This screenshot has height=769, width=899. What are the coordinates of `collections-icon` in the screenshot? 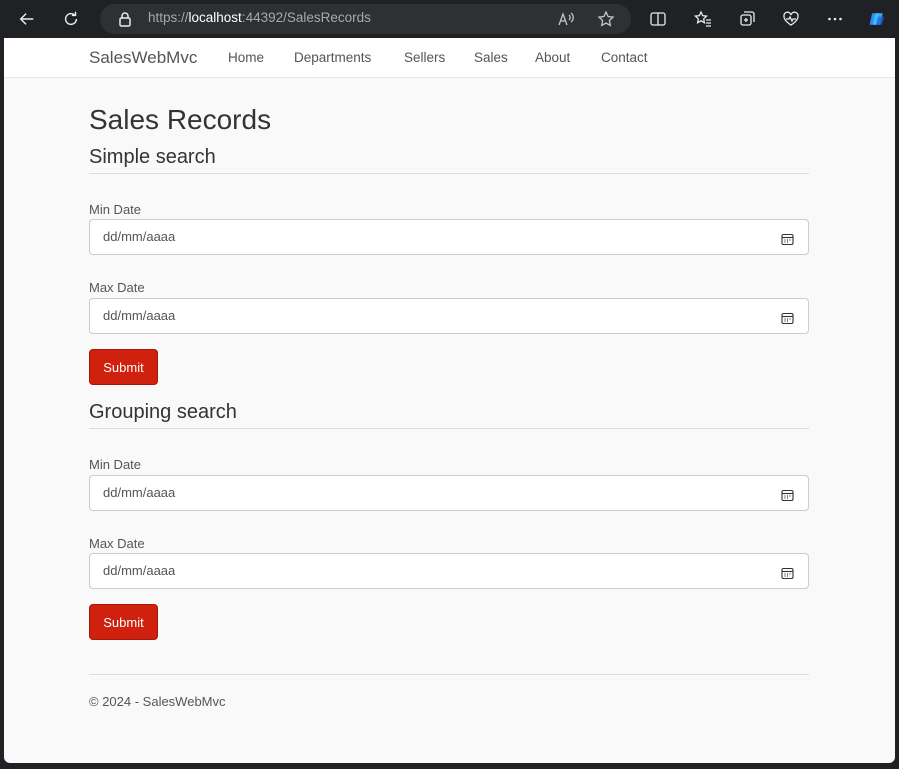 It's located at (747, 19).